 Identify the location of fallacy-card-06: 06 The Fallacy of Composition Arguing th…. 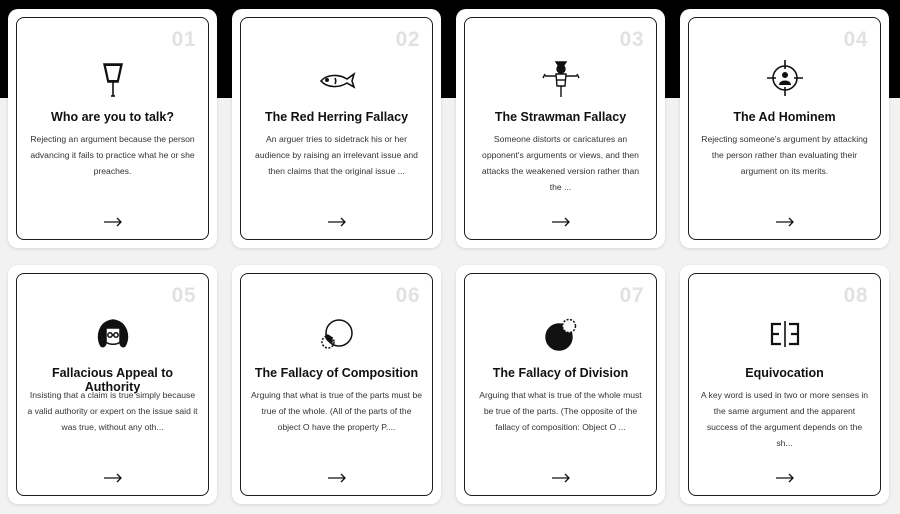
(336, 384).